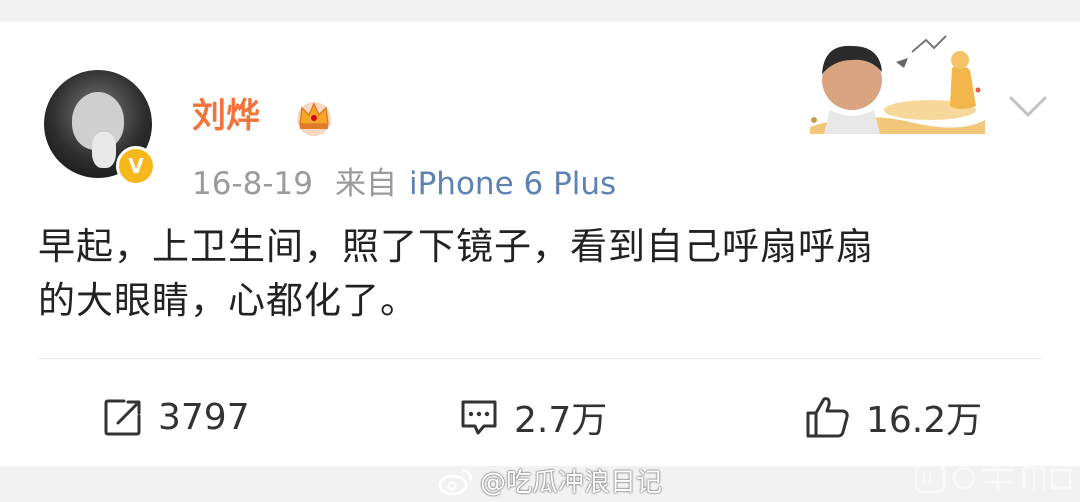 This screenshot has height=502, width=1080. Describe the element at coordinates (456, 246) in the screenshot. I see `post-text-line: 早起，上卫生间，照了下镜子，看到自己呼扇呼扇` at that location.